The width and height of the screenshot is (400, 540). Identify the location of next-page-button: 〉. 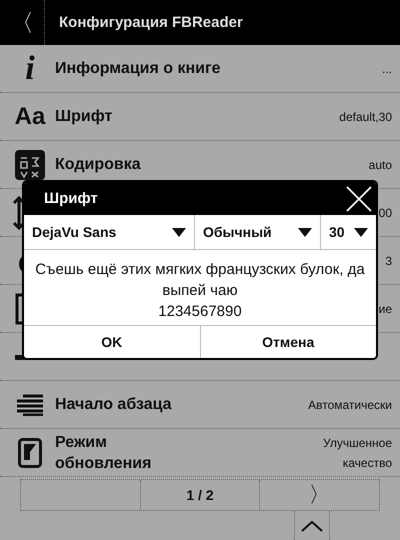
(320, 495).